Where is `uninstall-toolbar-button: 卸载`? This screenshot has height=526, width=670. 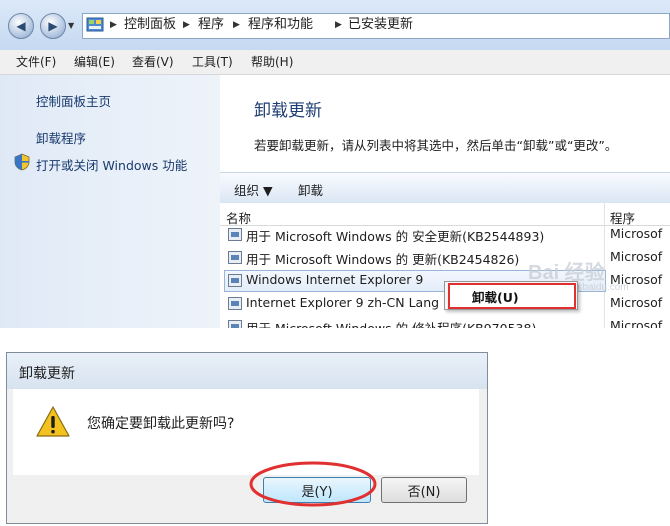
uninstall-toolbar-button: 卸载 is located at coordinates (310, 189).